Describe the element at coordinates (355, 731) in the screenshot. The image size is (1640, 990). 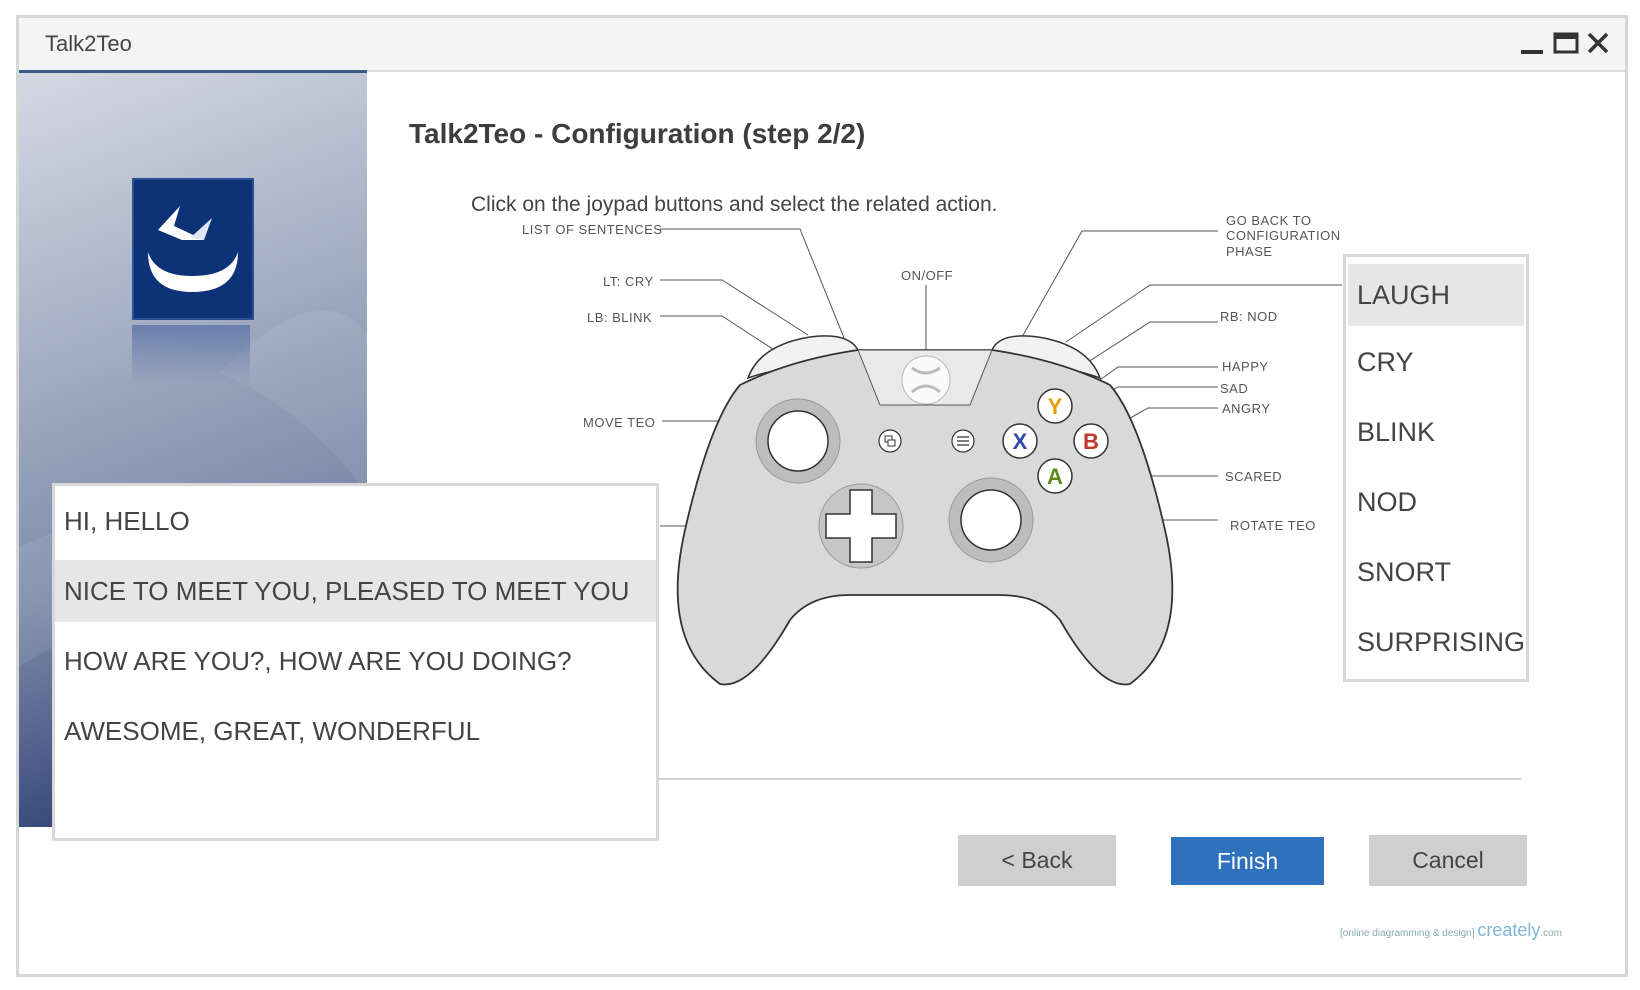
I see `sentence-option: AWESOME, GREAT, WONDERFUL` at that location.